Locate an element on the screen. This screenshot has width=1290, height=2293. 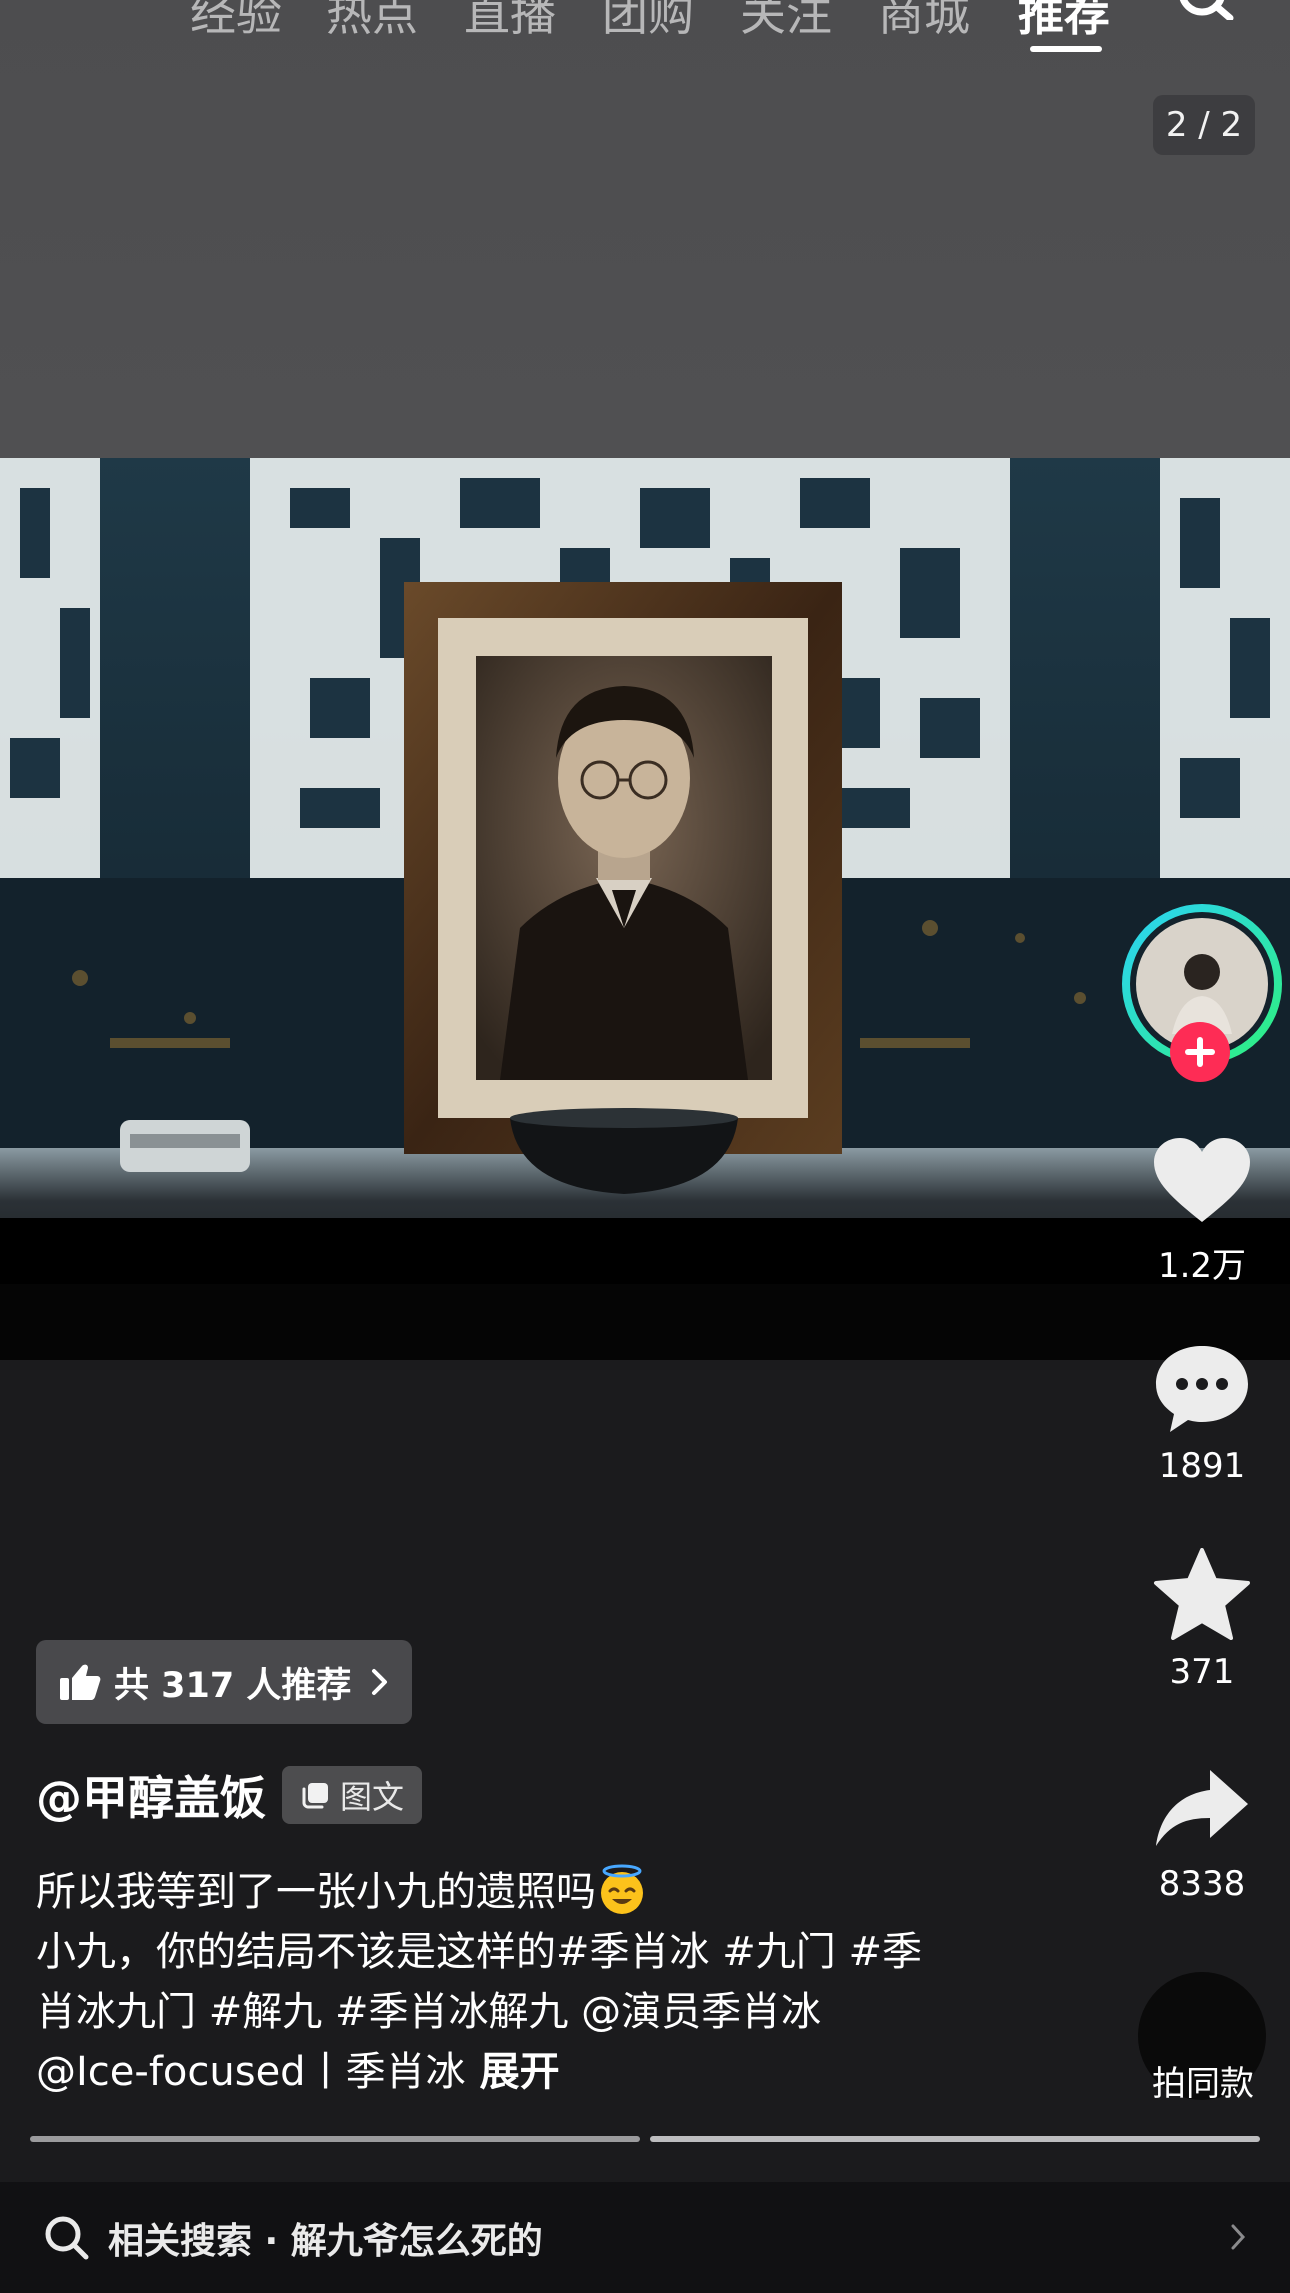
favorite-button: 371 is located at coordinates (1202, 1620).